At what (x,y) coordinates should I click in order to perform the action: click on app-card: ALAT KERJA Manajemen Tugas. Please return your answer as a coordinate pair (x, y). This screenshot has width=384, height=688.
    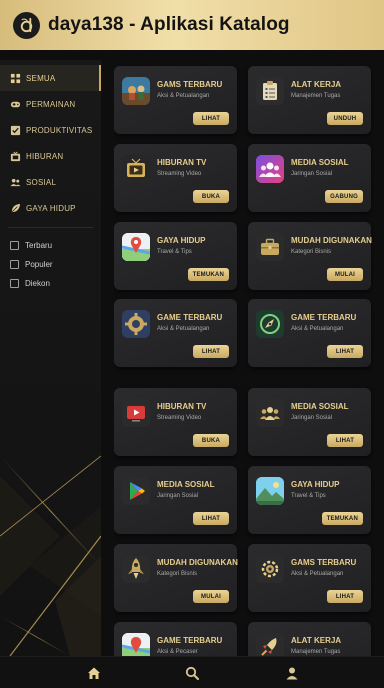
    Looking at the image, I should click on (309, 639).